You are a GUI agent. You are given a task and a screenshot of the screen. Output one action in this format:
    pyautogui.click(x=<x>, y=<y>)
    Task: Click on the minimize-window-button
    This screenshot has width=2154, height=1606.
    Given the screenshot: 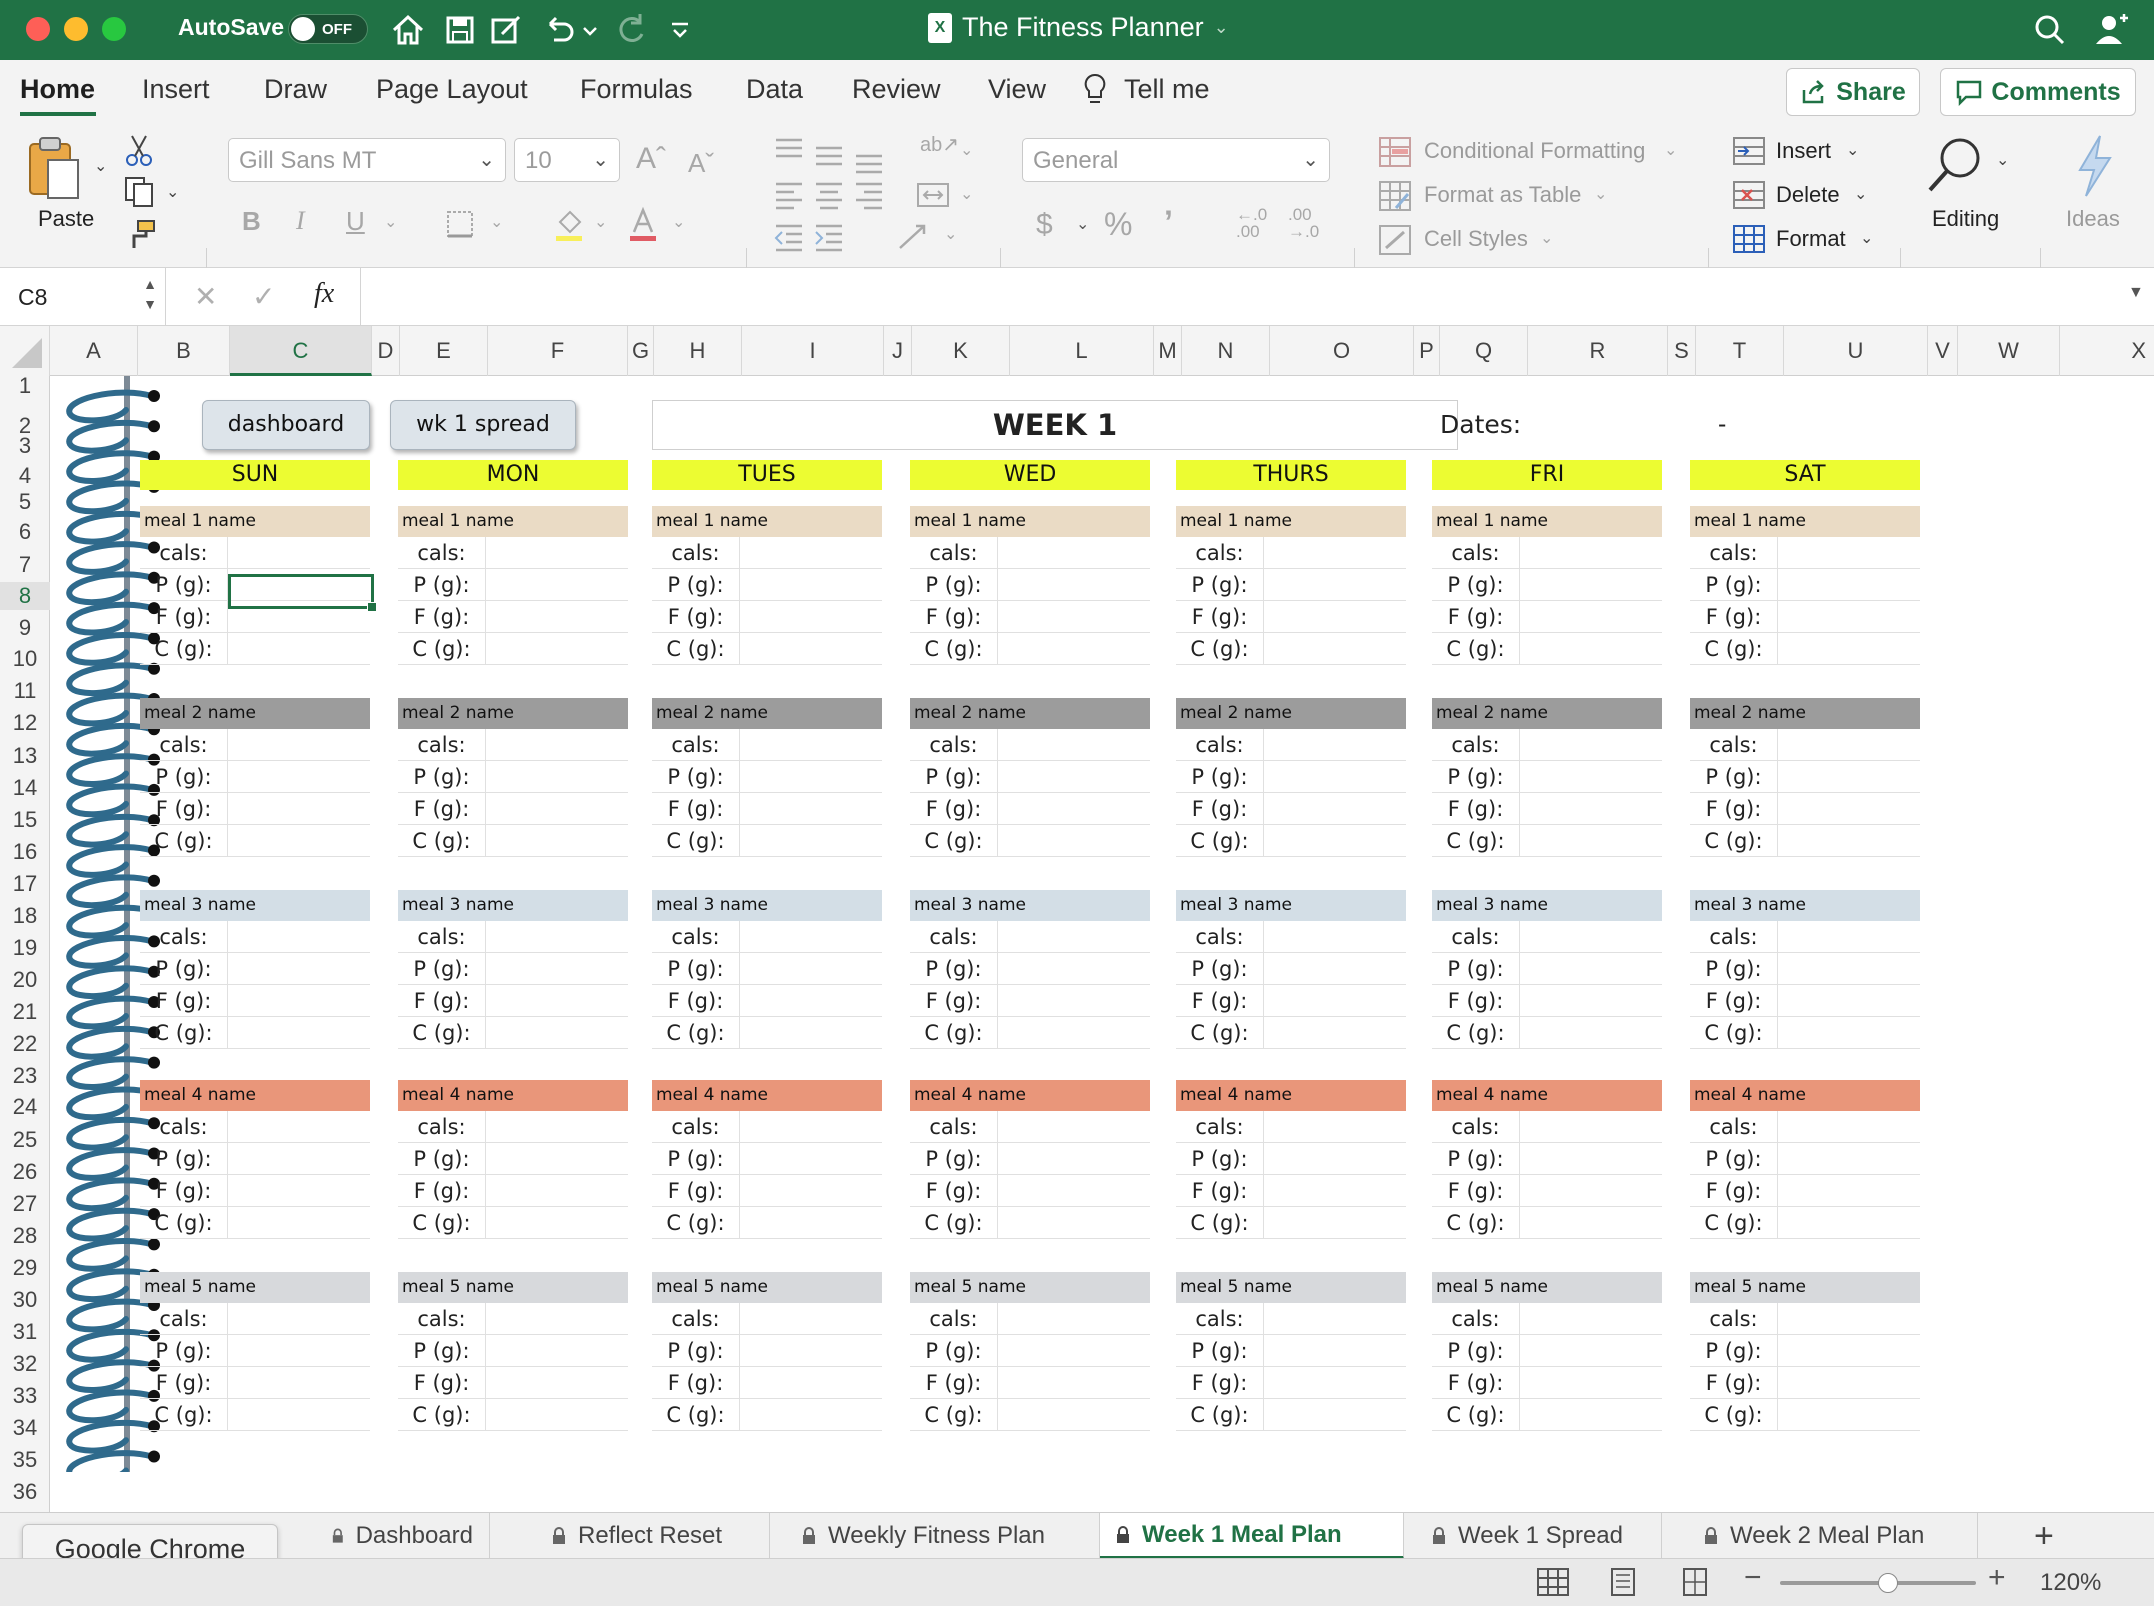 What is the action you would take?
    pyautogui.click(x=76, y=29)
    